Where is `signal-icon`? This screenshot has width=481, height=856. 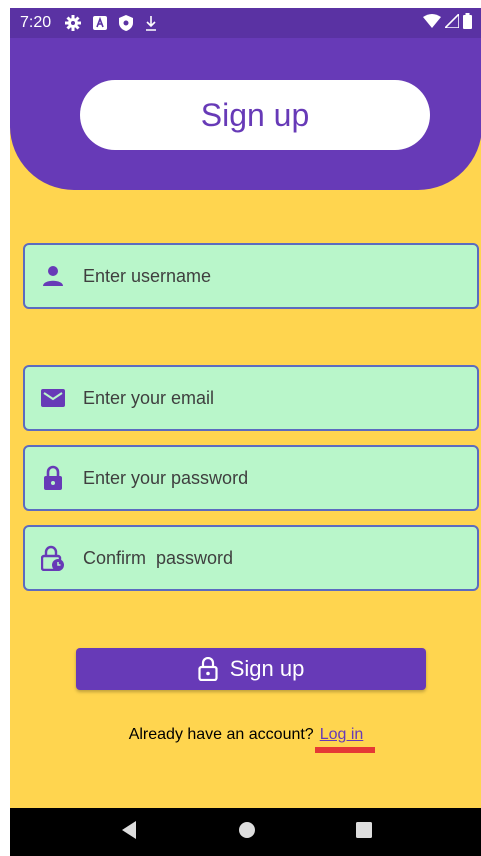
signal-icon is located at coordinates (451, 22).